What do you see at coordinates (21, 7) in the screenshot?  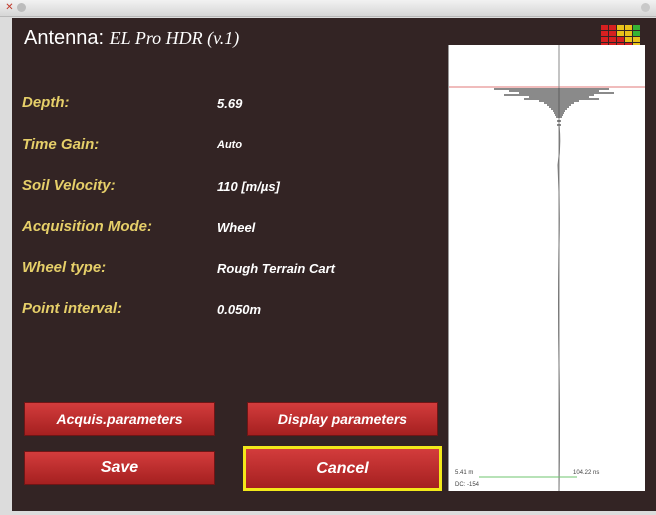 I see `minimize-icon` at bounding box center [21, 7].